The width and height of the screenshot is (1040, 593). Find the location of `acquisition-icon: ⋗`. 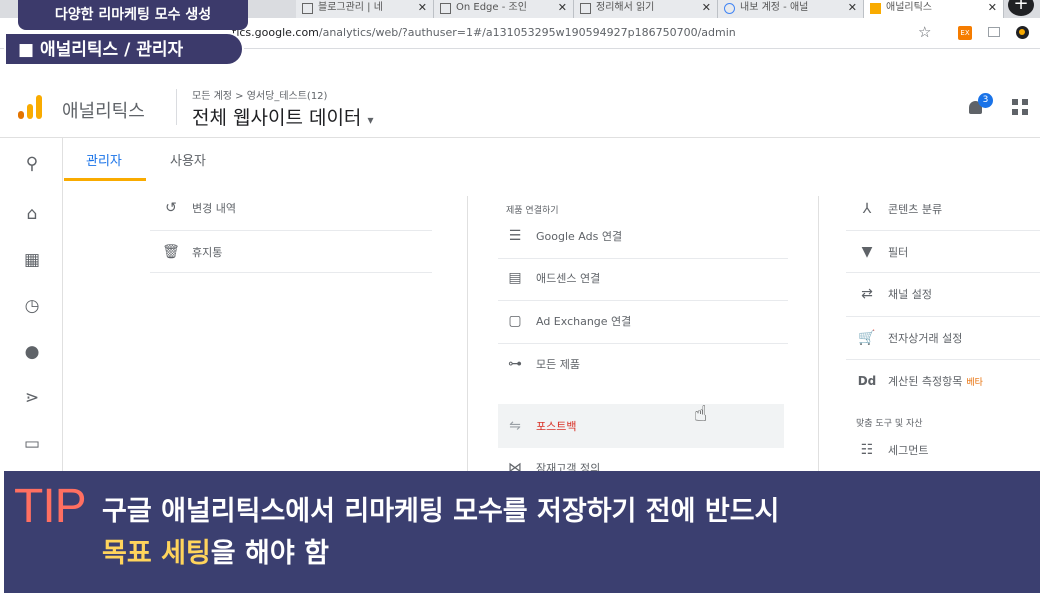

acquisition-icon: ⋗ is located at coordinates (32, 398).